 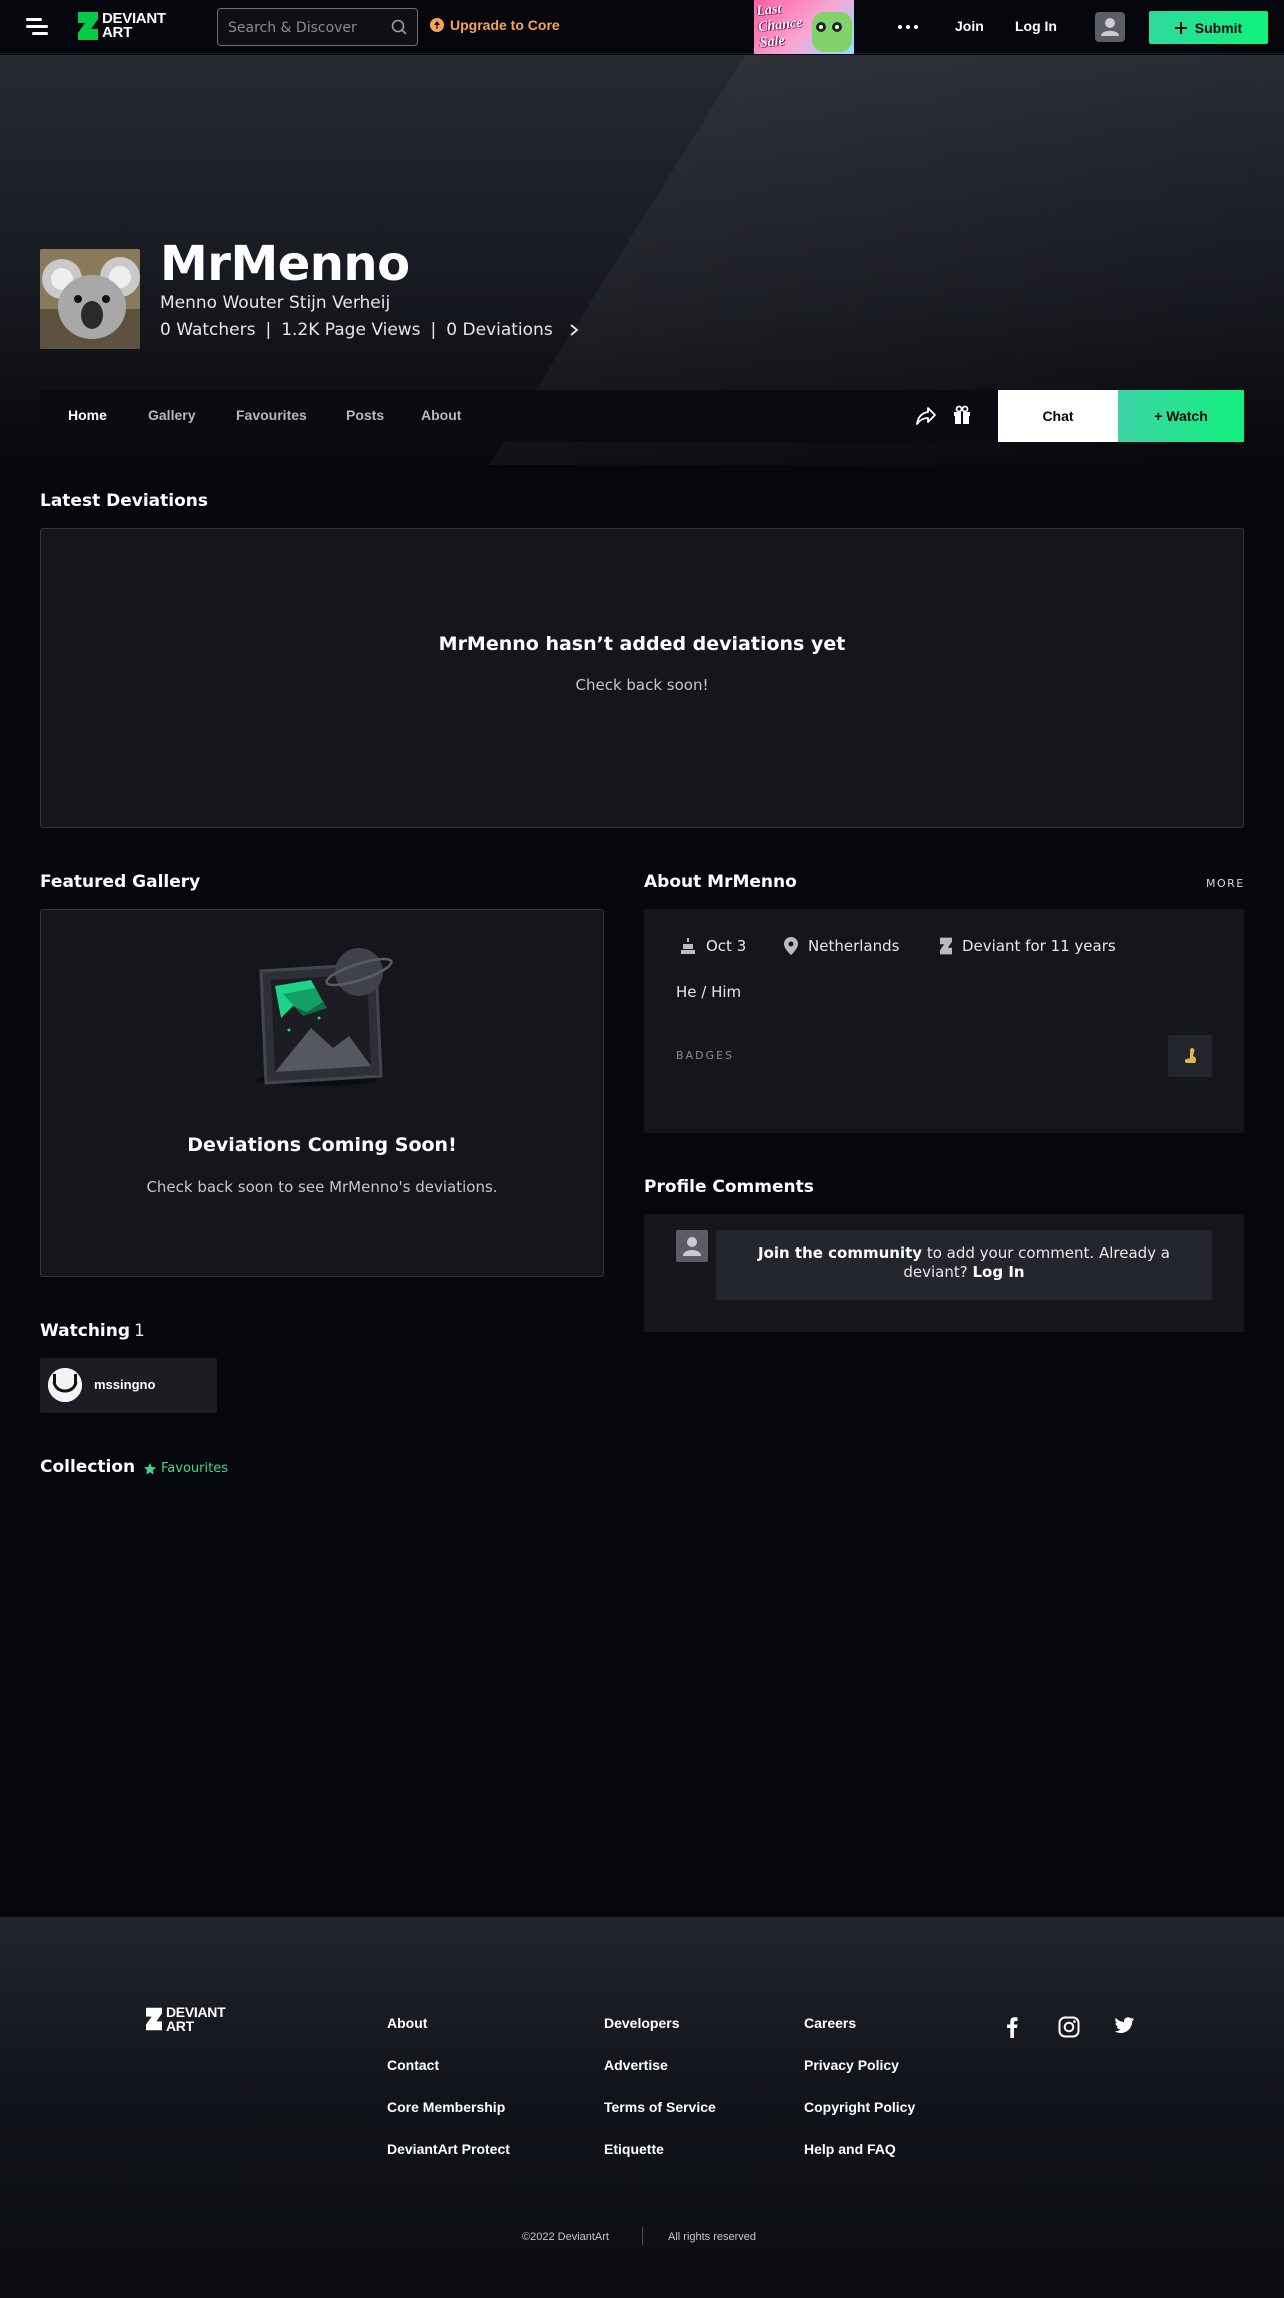 I want to click on featured-empty-title: Deviations Coming Soon!, so click(x=322, y=1145).